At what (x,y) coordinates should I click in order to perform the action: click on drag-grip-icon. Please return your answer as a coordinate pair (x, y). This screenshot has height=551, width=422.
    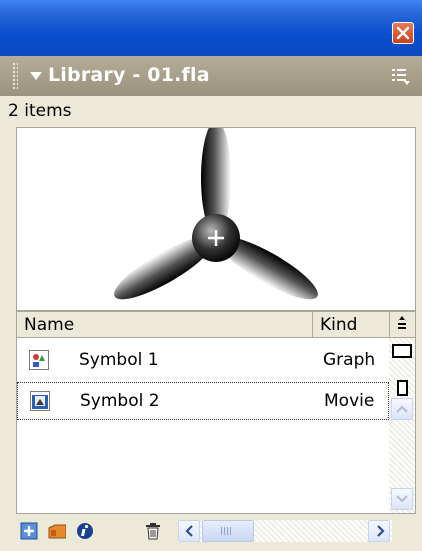
    Looking at the image, I should click on (15, 76).